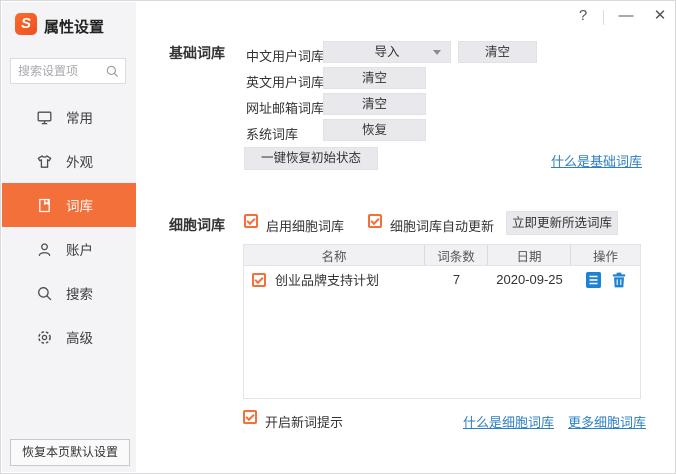 This screenshot has width=676, height=474. I want to click on cell-dict-section-label: 细胞词库, so click(197, 225).